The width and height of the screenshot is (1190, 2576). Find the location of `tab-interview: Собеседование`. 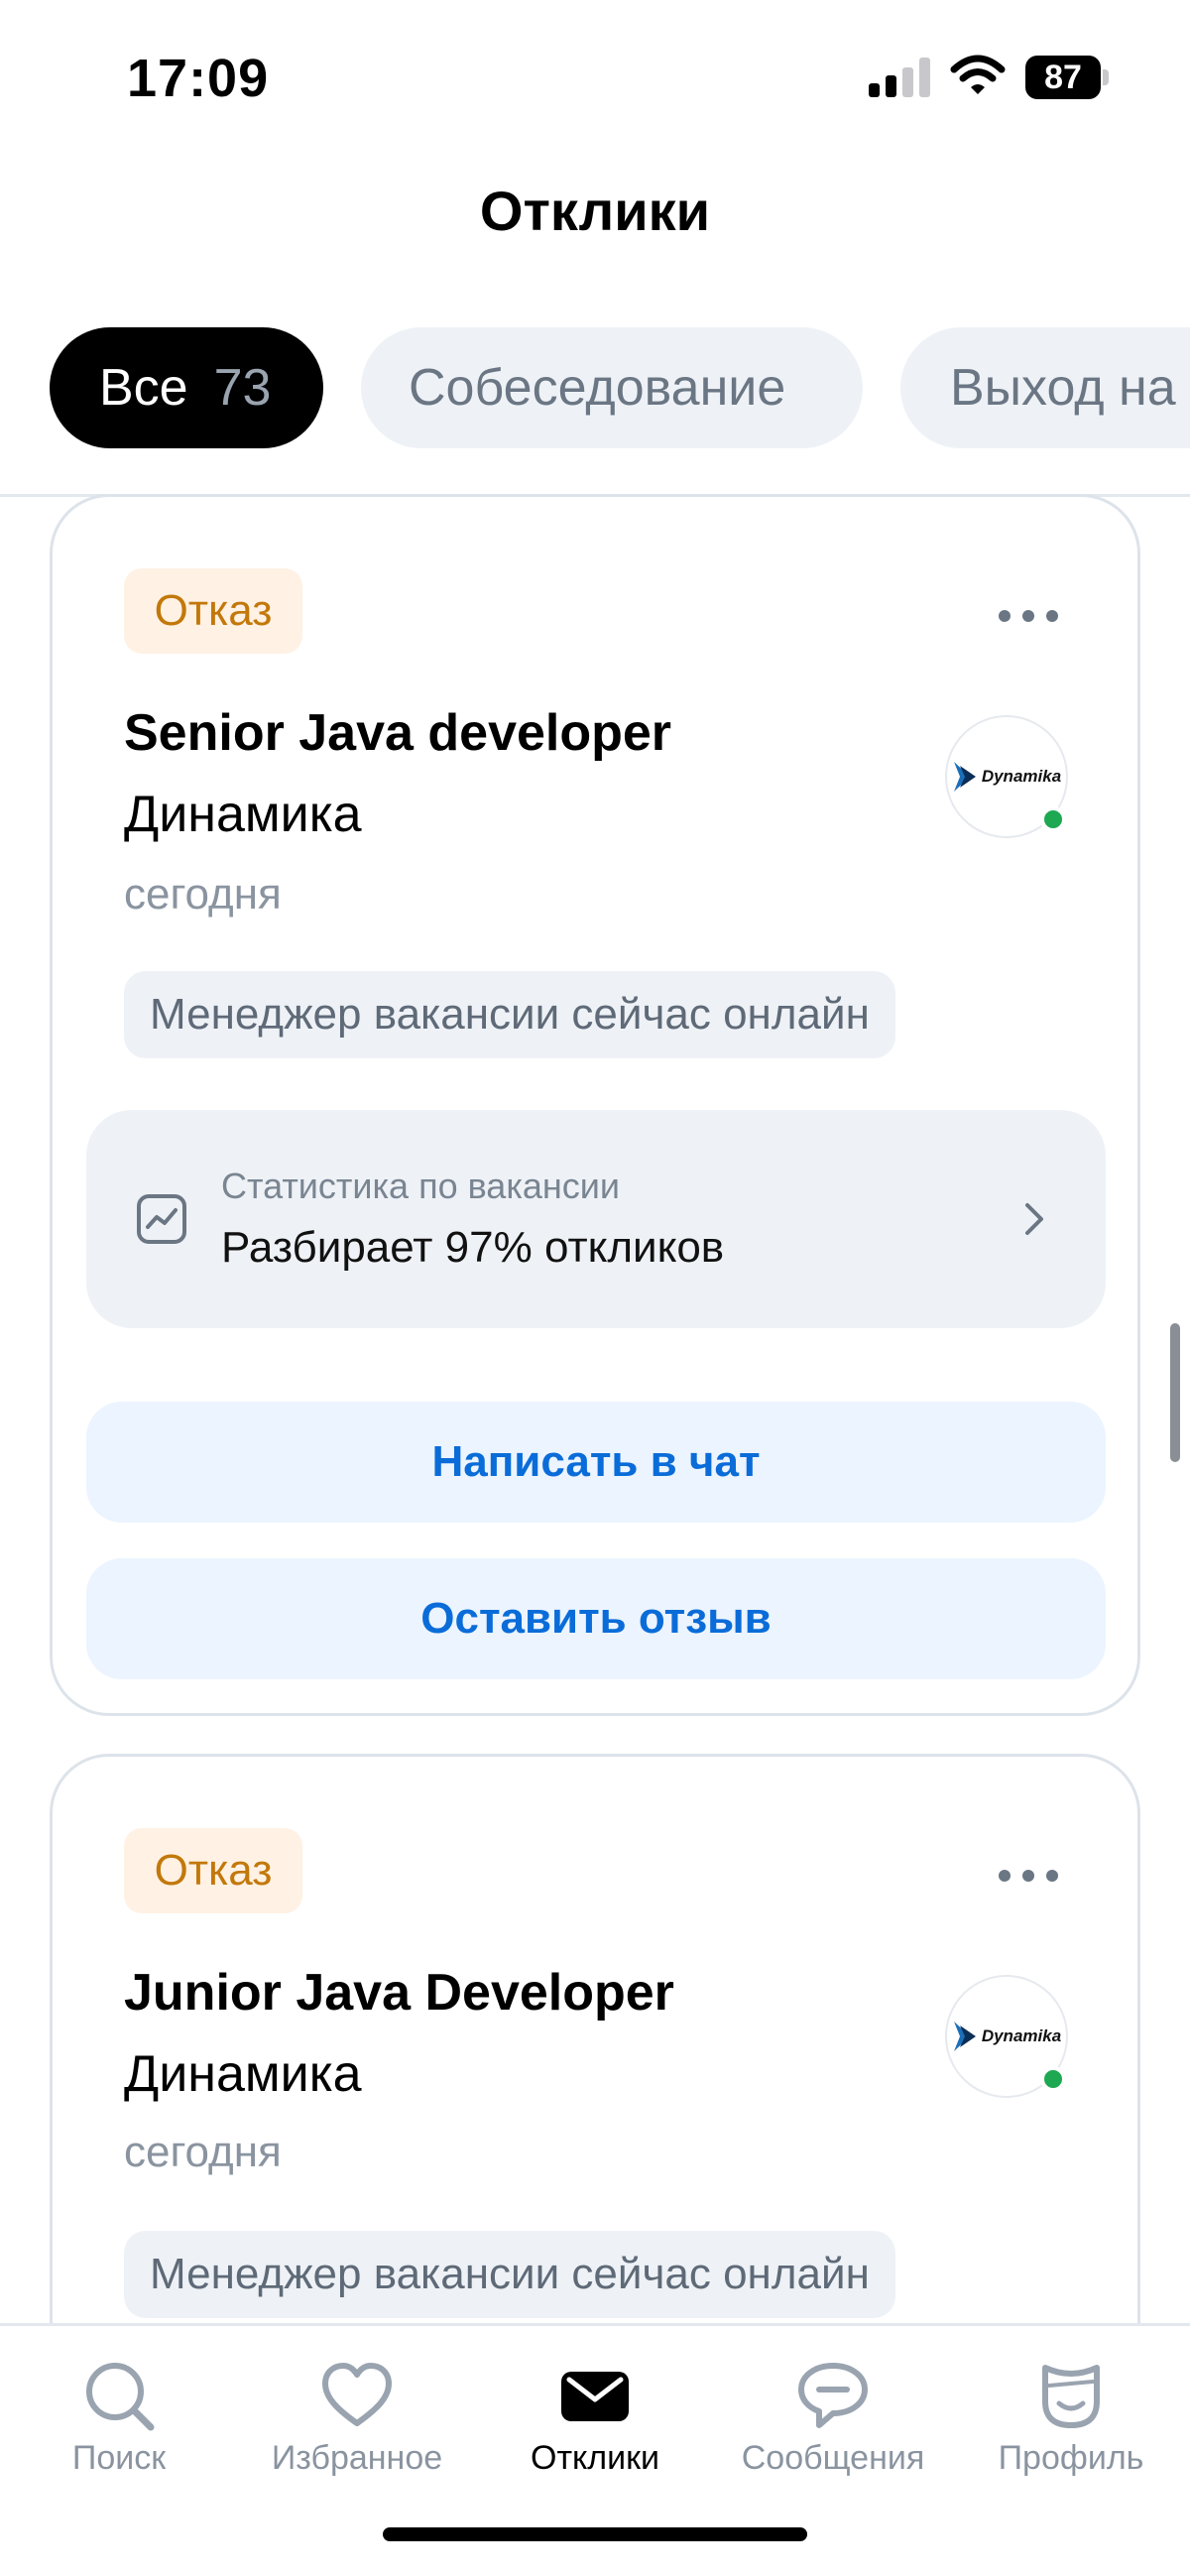

tab-interview: Собеседование is located at coordinates (612, 387).